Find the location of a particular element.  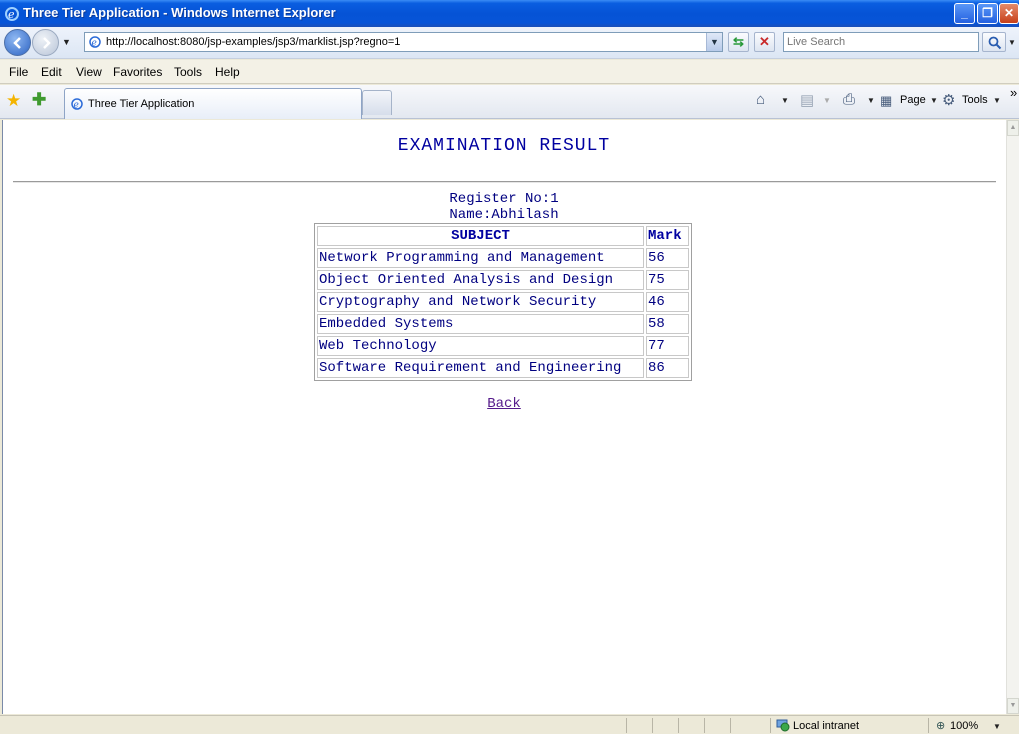

menu-edit: Edit is located at coordinates (51, 72).